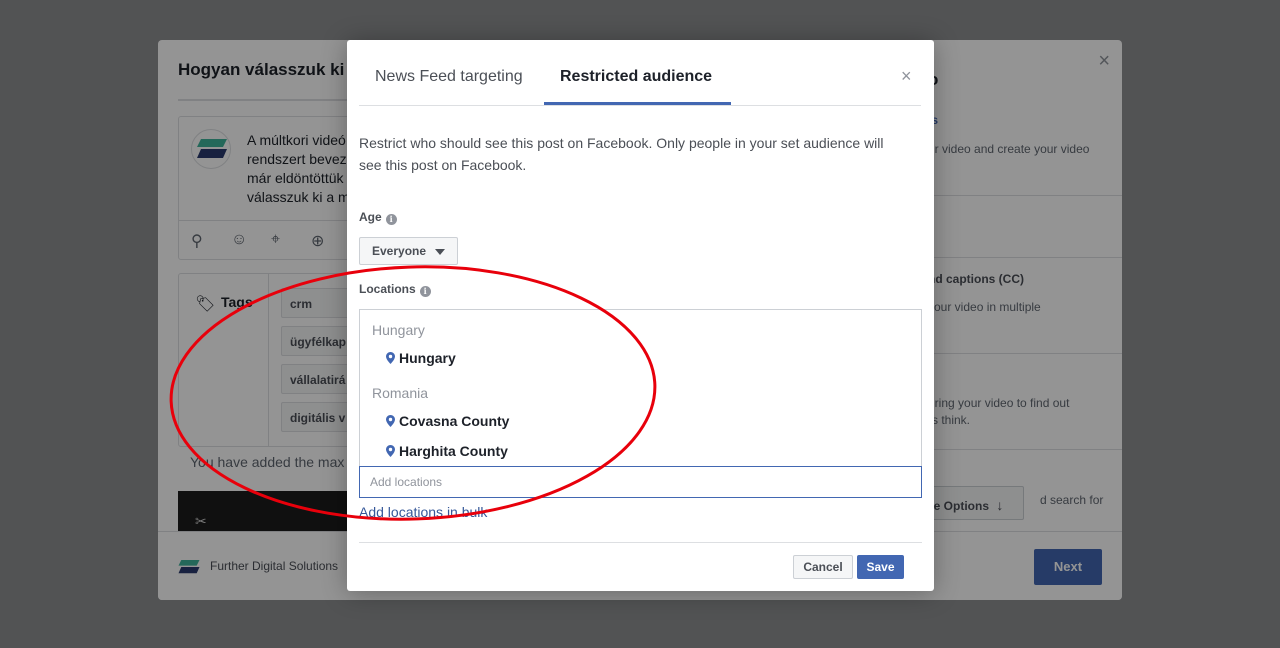 The width and height of the screenshot is (1280, 648). What do you see at coordinates (640, 542) in the screenshot?
I see `footer-divider` at bounding box center [640, 542].